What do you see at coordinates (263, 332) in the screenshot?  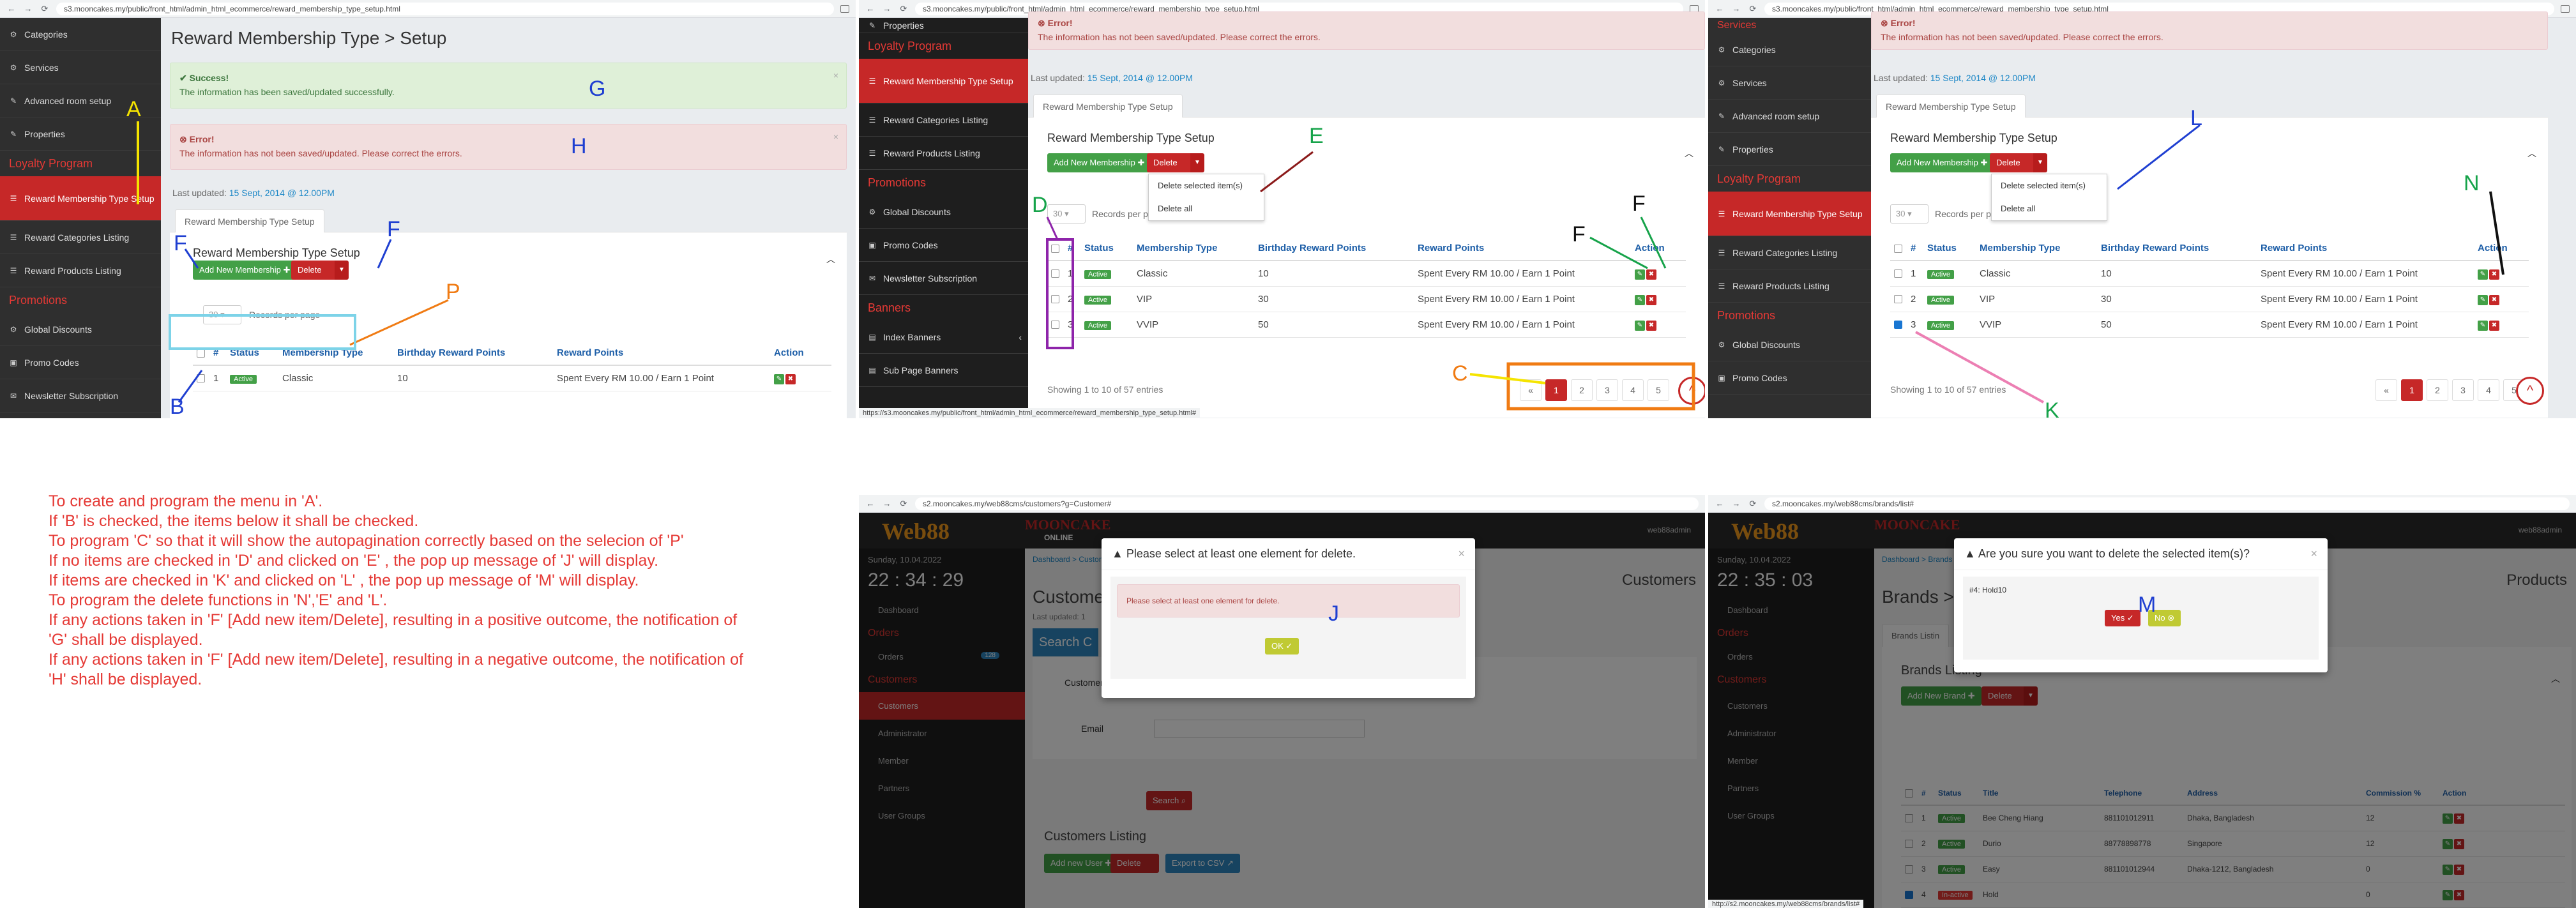 I see `annotation-box-p` at bounding box center [263, 332].